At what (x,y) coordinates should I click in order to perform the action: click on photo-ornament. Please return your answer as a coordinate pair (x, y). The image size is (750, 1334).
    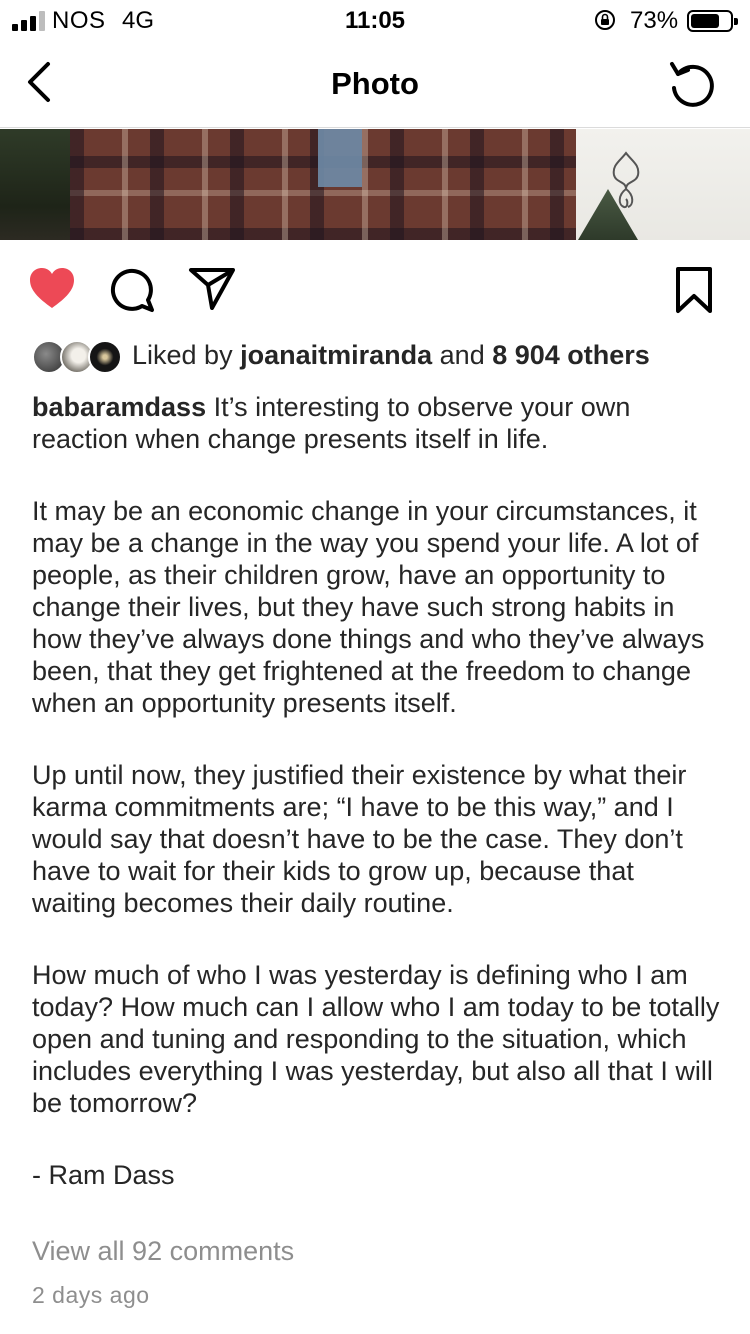
    Looking at the image, I should click on (626, 180).